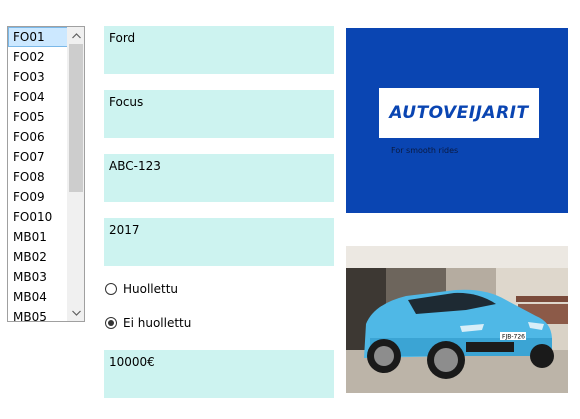  I want to click on list-item: FO04, so click(38, 97).